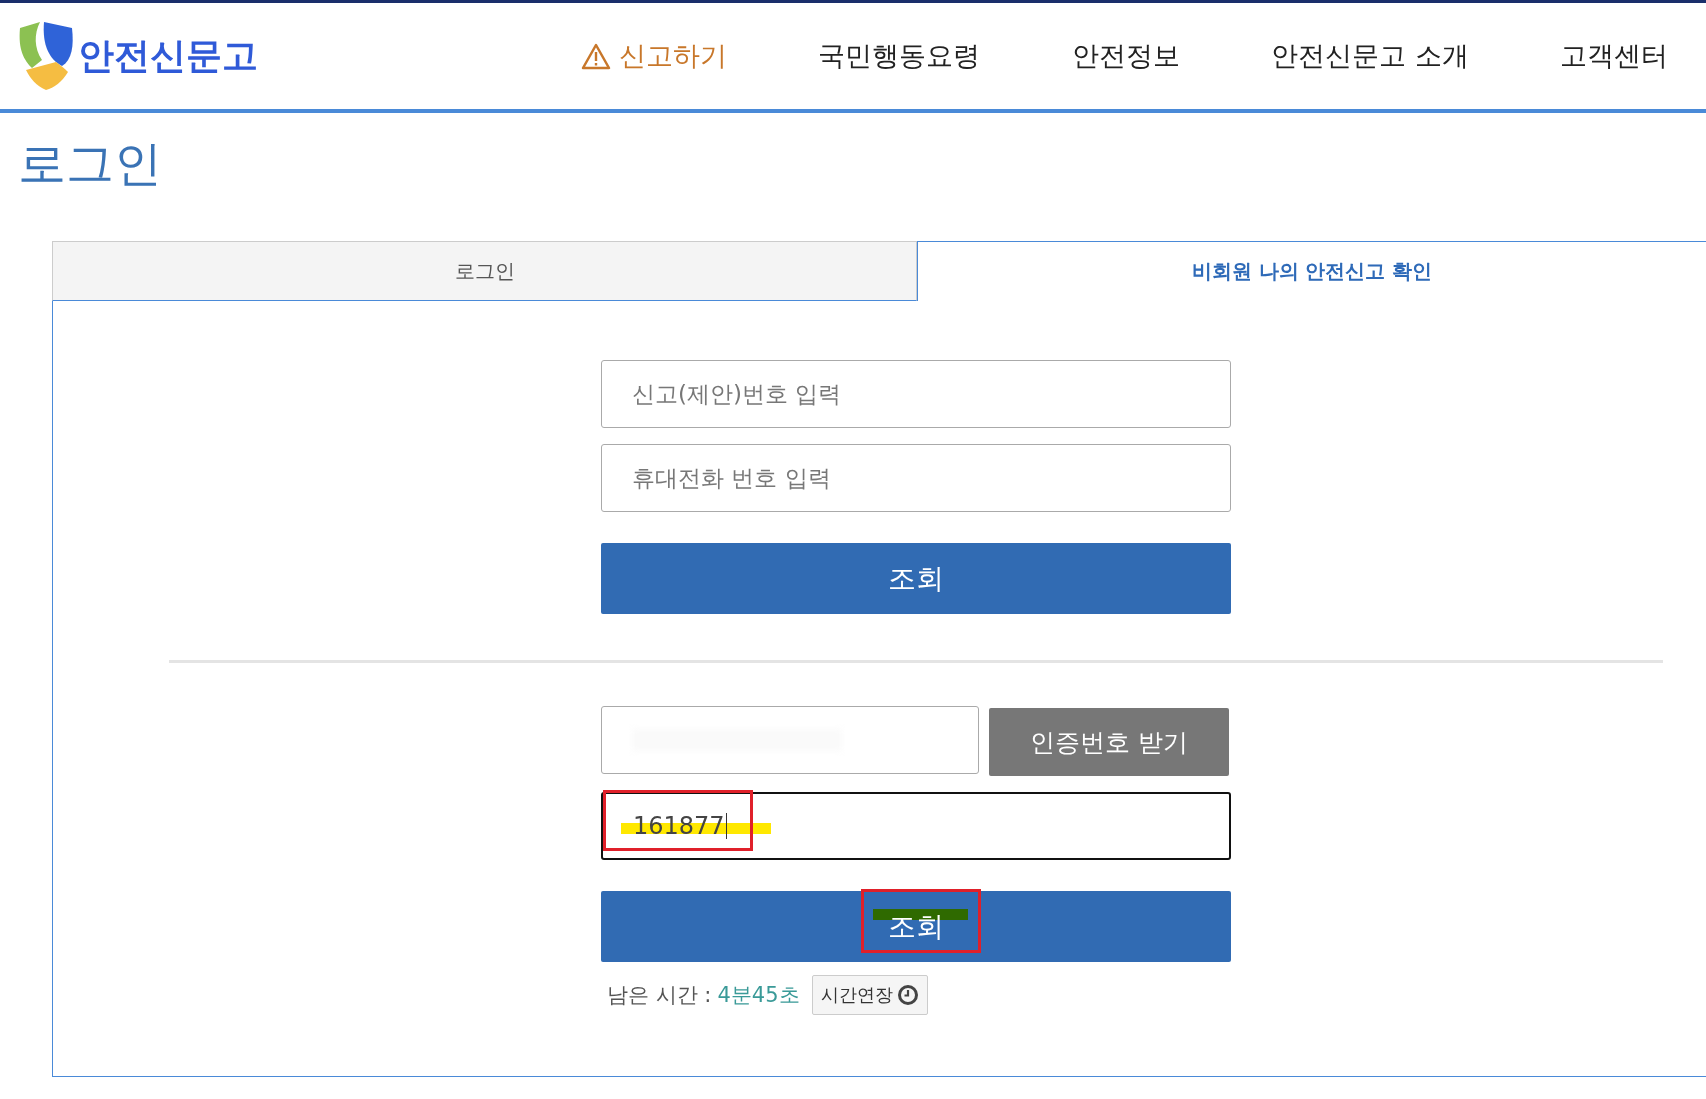 The width and height of the screenshot is (1706, 1099). Describe the element at coordinates (90, 163) in the screenshot. I see `page-title: 로그인` at that location.